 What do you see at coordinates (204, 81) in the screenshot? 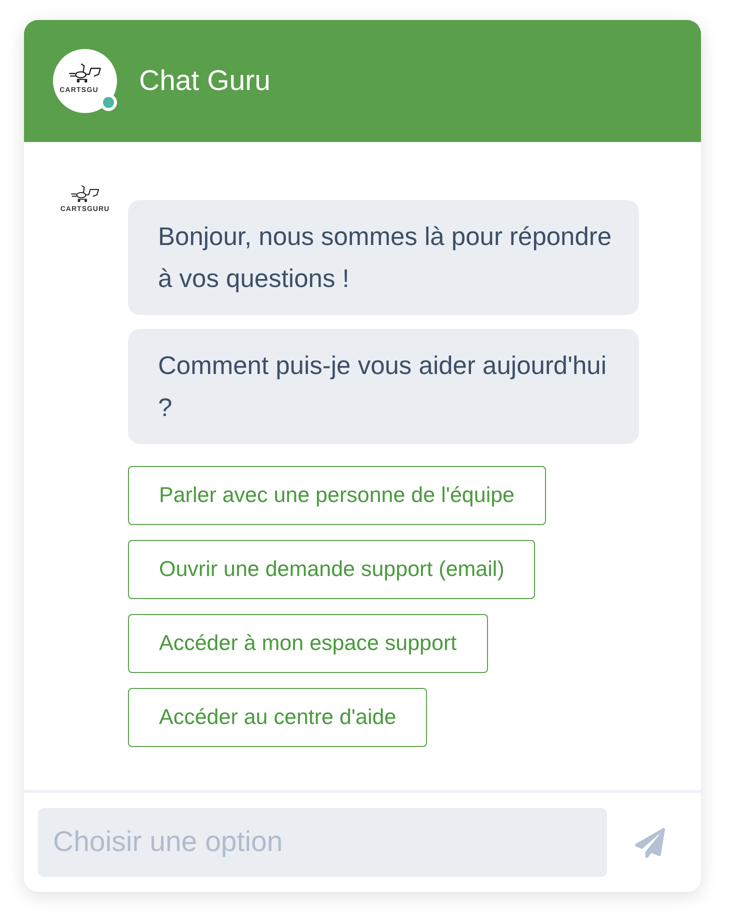
I see `chat-title: Chat Guru` at bounding box center [204, 81].